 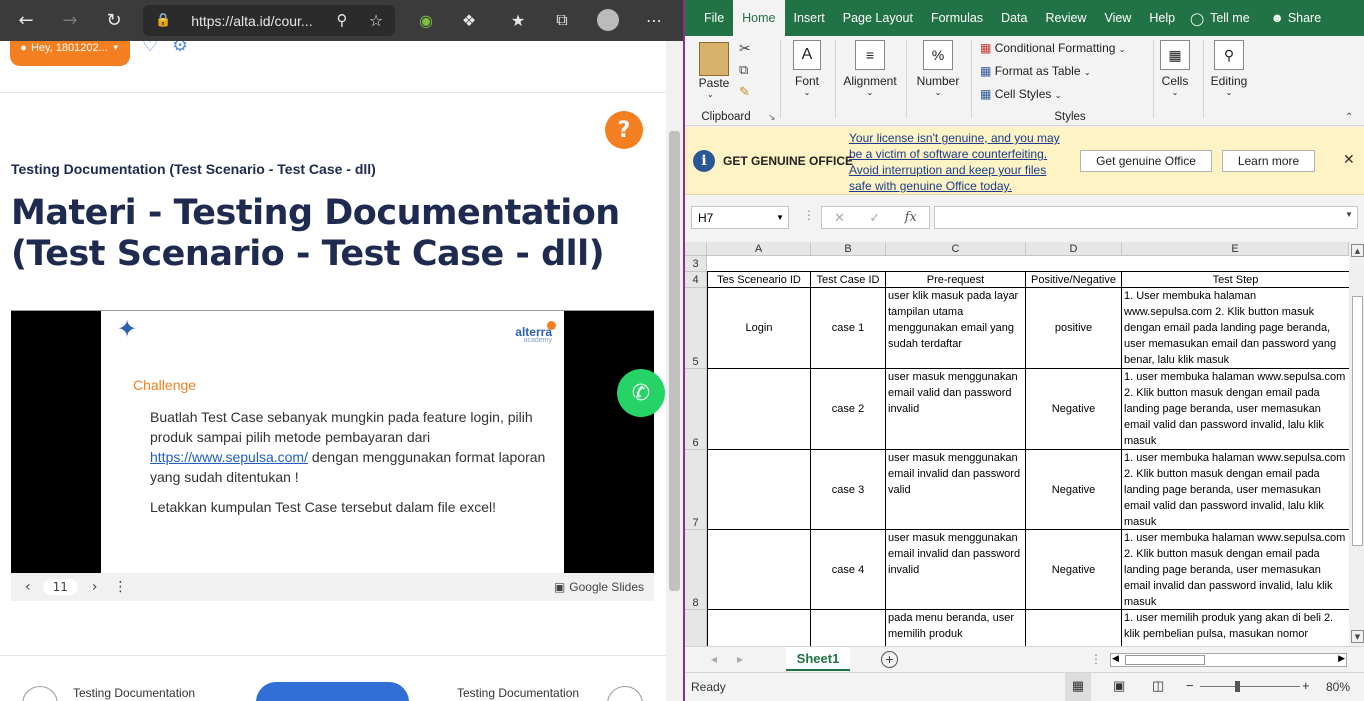 I want to click on table-cell: case 2, so click(x=848, y=409).